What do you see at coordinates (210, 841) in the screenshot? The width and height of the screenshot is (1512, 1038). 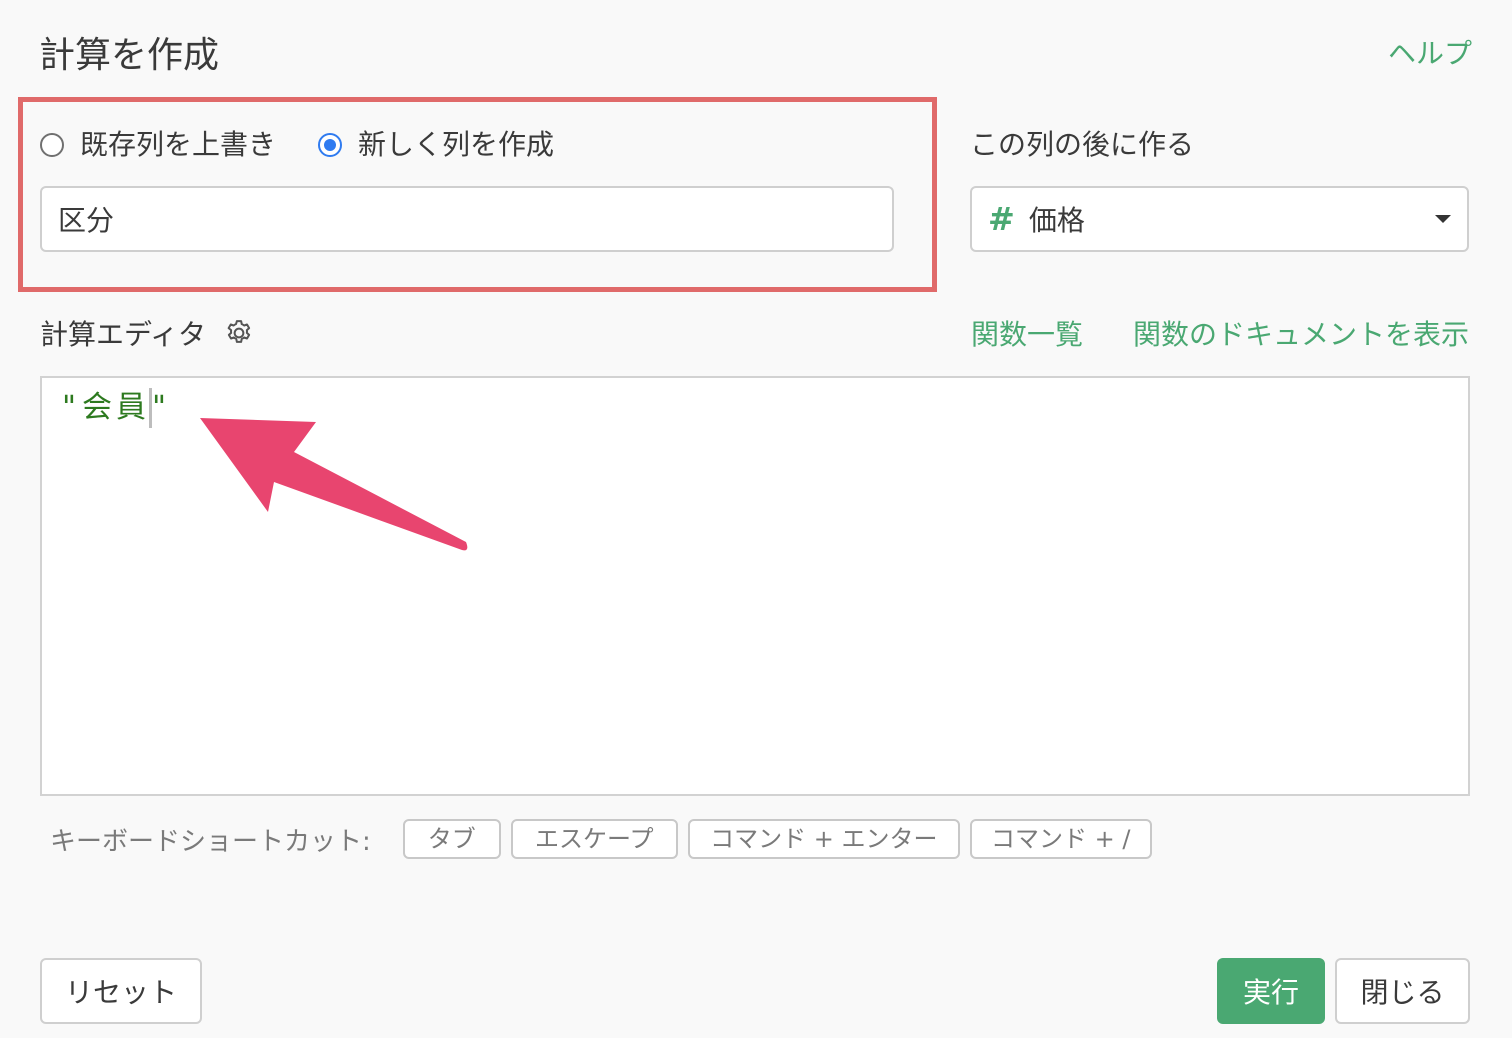 I see `shortcut-label: キーボードショートカット:` at bounding box center [210, 841].